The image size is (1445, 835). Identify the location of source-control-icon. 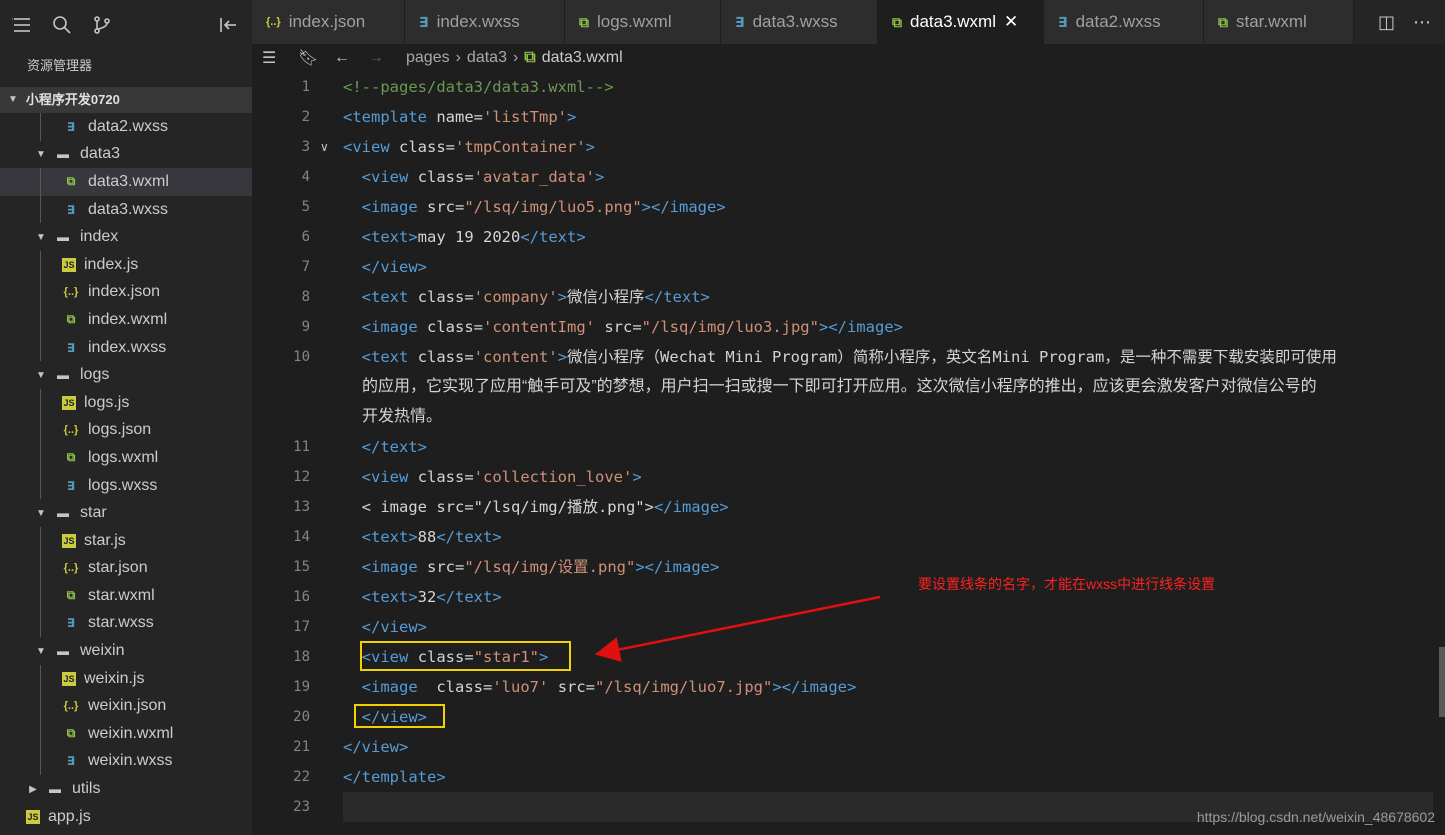
(102, 25).